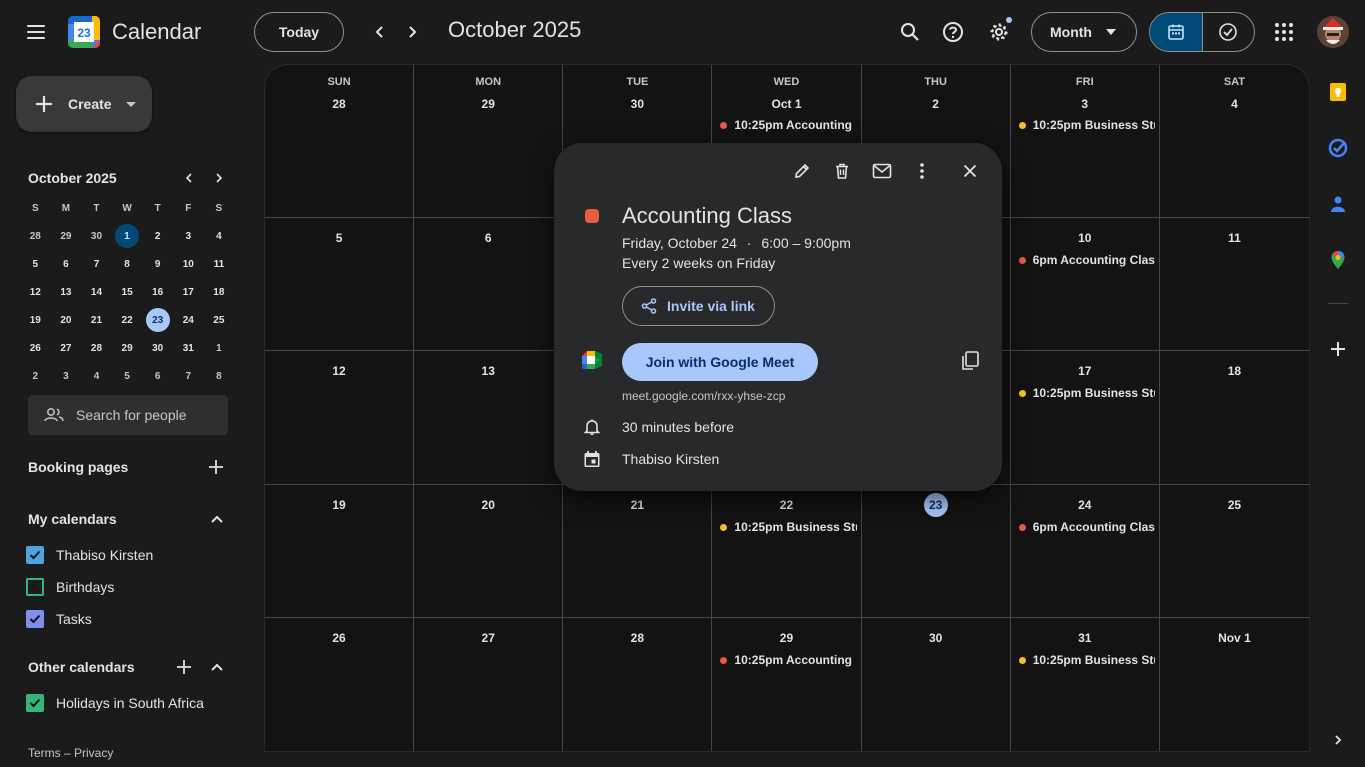 The width and height of the screenshot is (1365, 767). Describe the element at coordinates (488, 104) in the screenshot. I see `date-number: 29` at that location.